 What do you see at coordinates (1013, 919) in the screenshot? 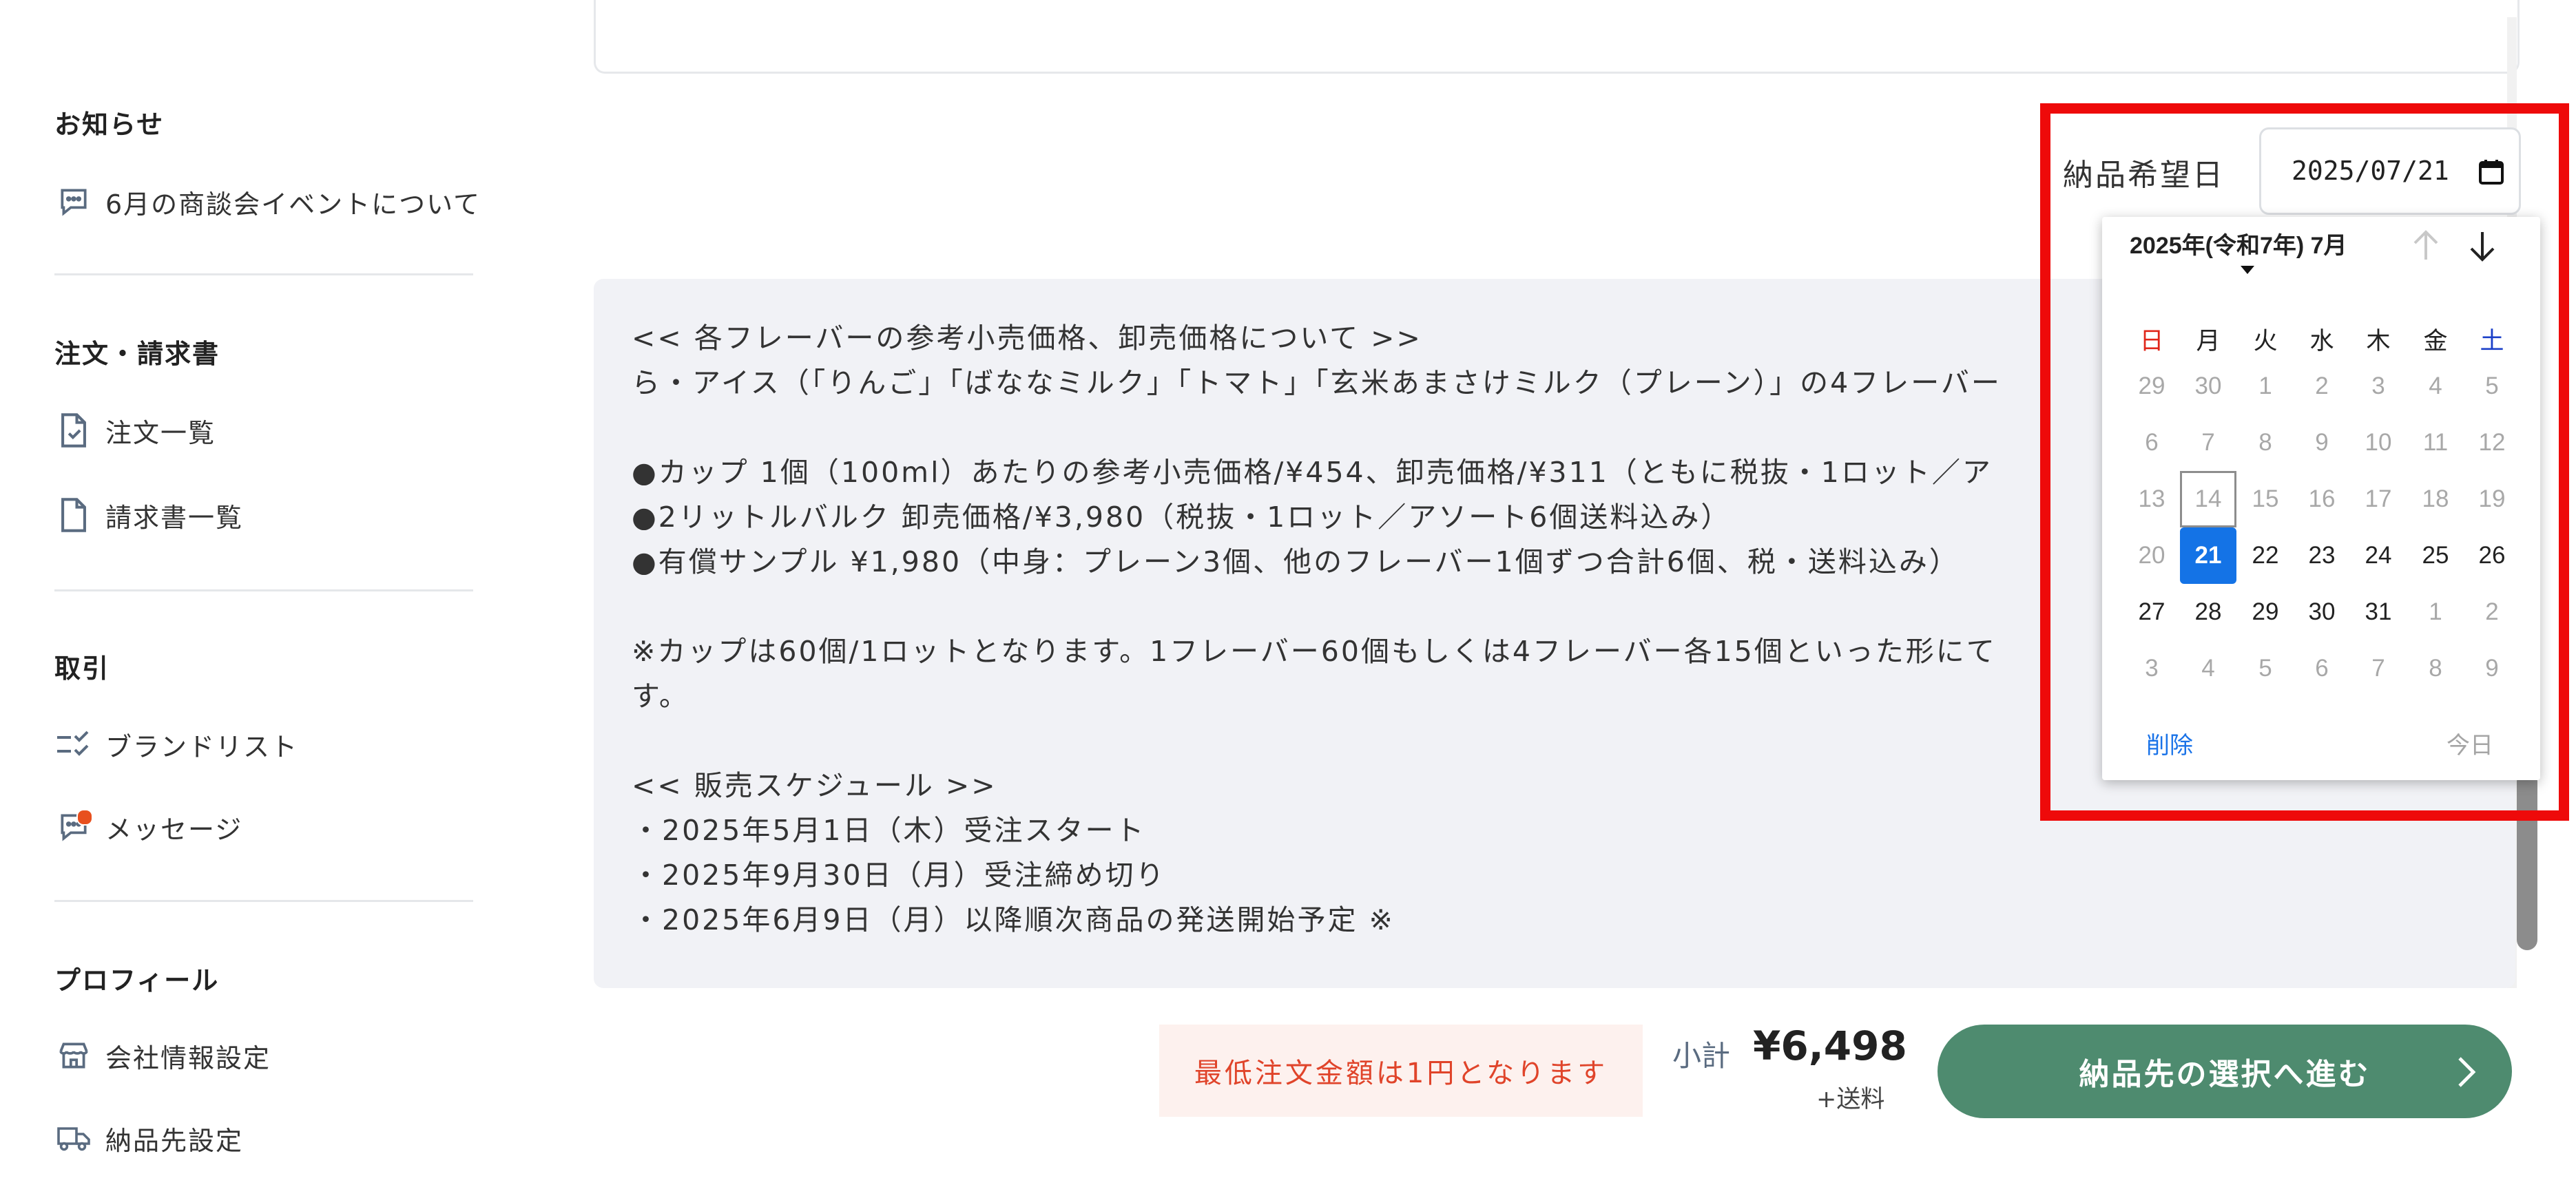
I see `description-line: ・2025年6月9日（月）以降順次商品の発送開始予定 ※` at bounding box center [1013, 919].